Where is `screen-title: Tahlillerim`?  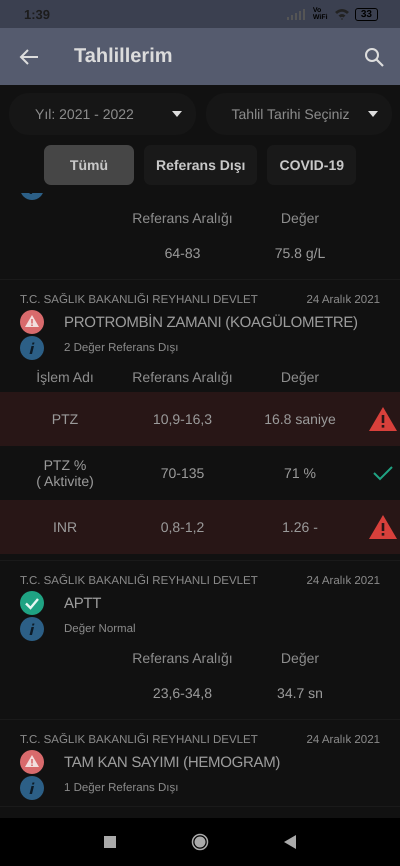 screen-title: Tahlillerim is located at coordinates (124, 56).